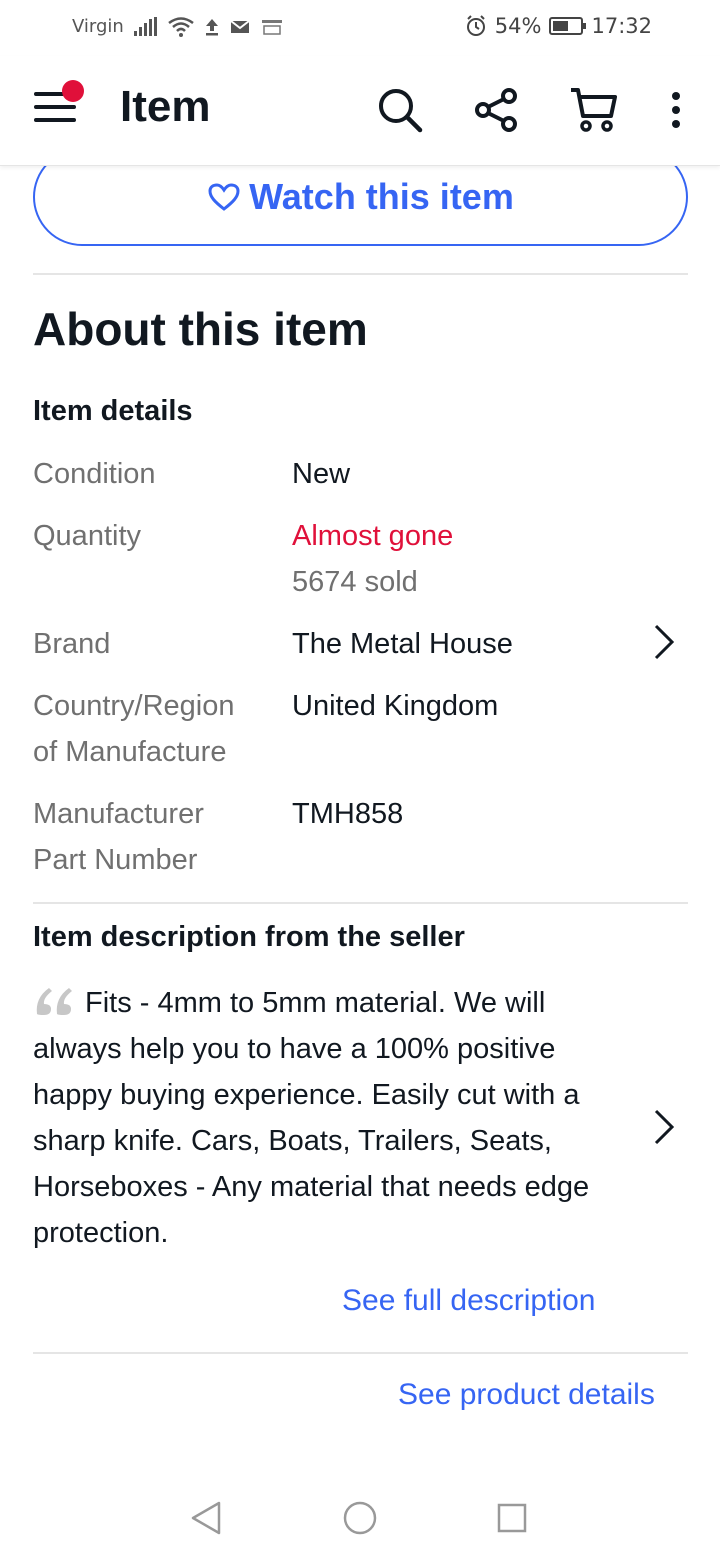  Describe the element at coordinates (621, 26) in the screenshot. I see `clock: 17:32` at that location.